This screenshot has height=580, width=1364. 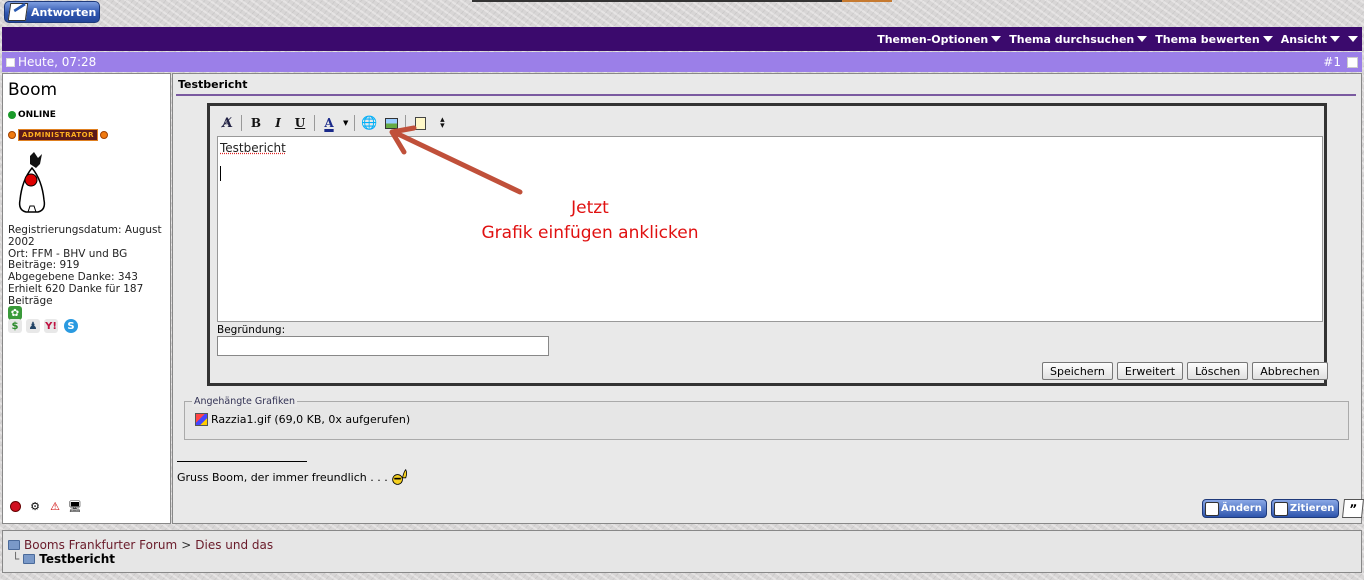 I want to click on post-status-icons: ⚙ ⚠ 🖥, so click(x=45, y=506).